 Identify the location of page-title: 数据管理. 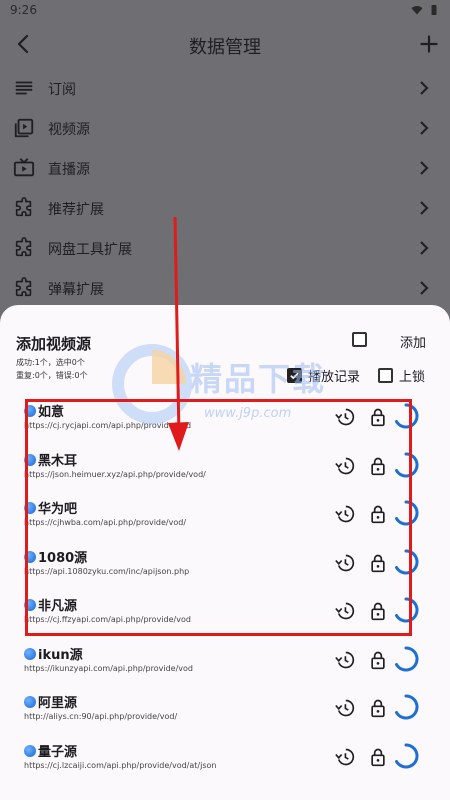
(225, 47).